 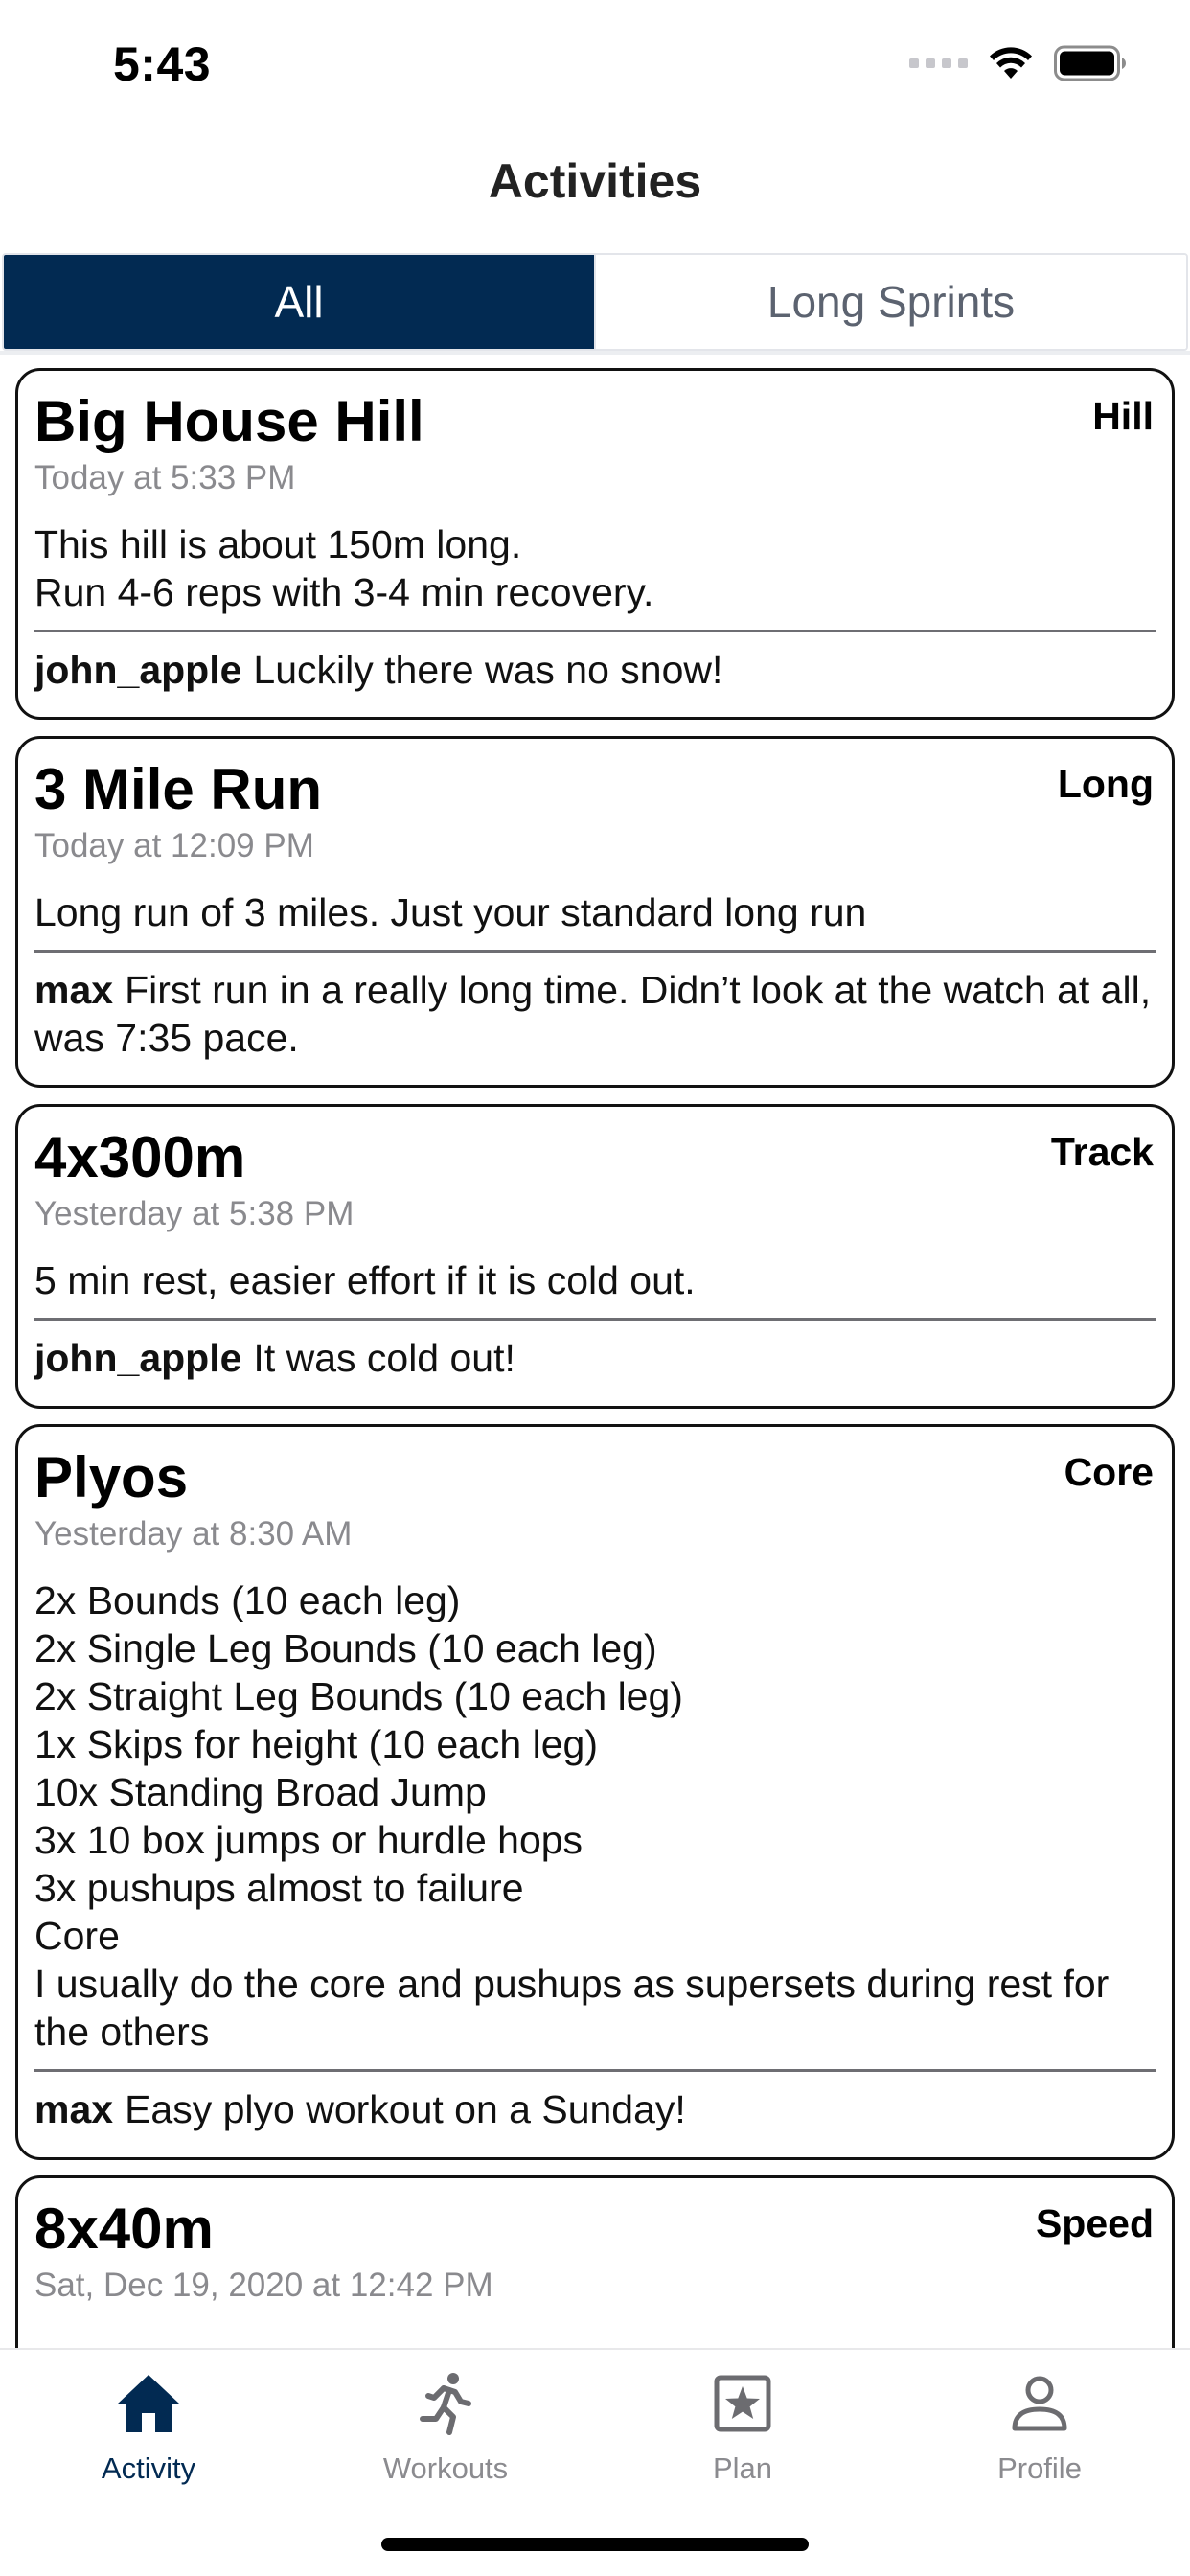 What do you see at coordinates (1109, 1472) in the screenshot?
I see `activity-tag: Core` at bounding box center [1109, 1472].